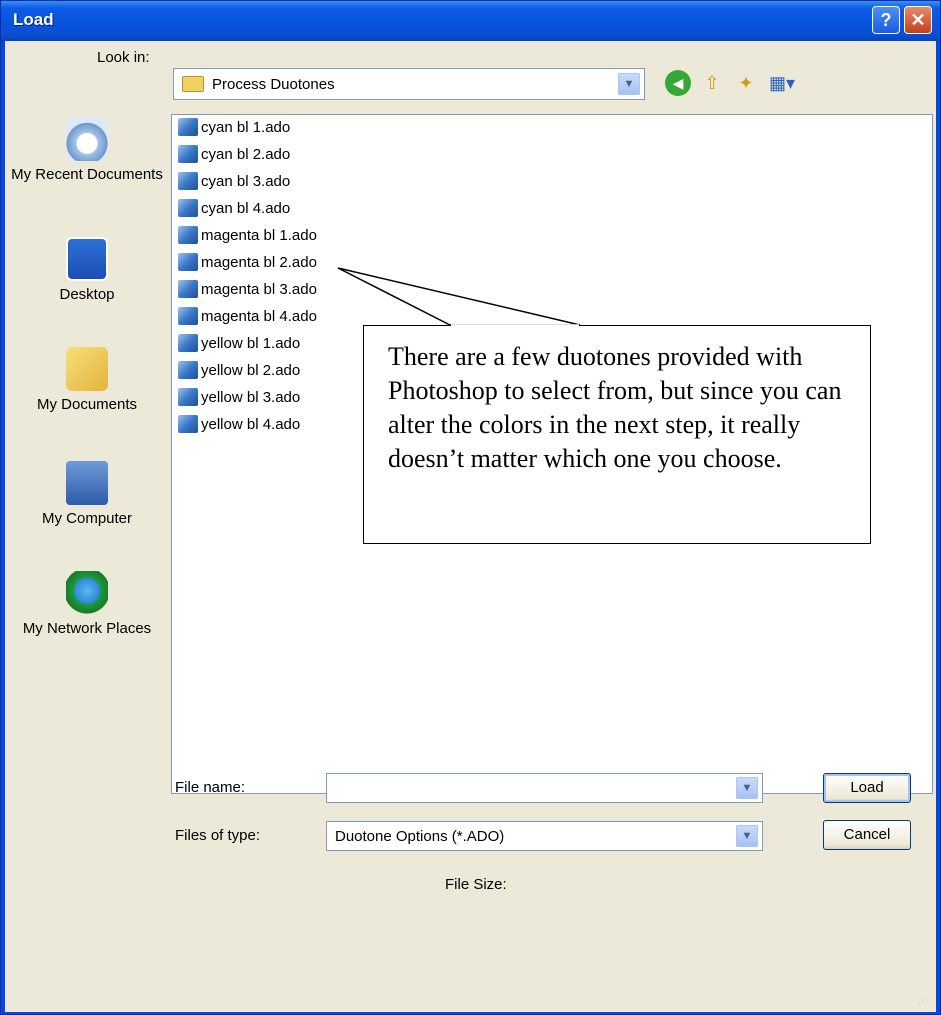 The width and height of the screenshot is (941, 1015). Describe the element at coordinates (87, 139) in the screenshot. I see `recent-documents-icon` at that location.